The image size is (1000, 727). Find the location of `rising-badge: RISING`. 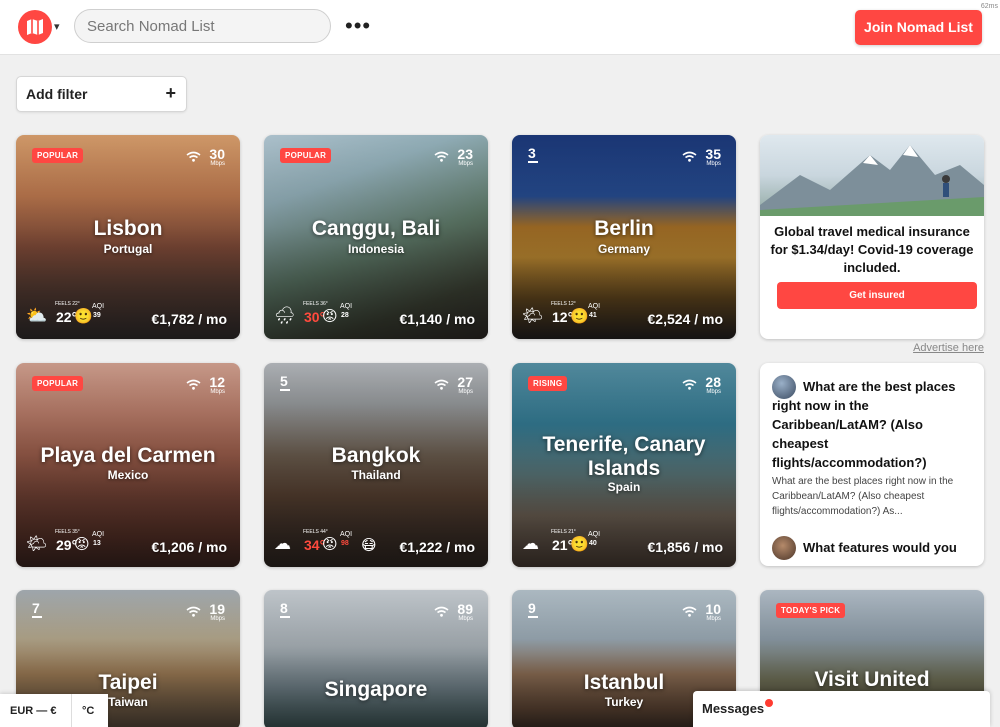

rising-badge: RISING is located at coordinates (548, 383).